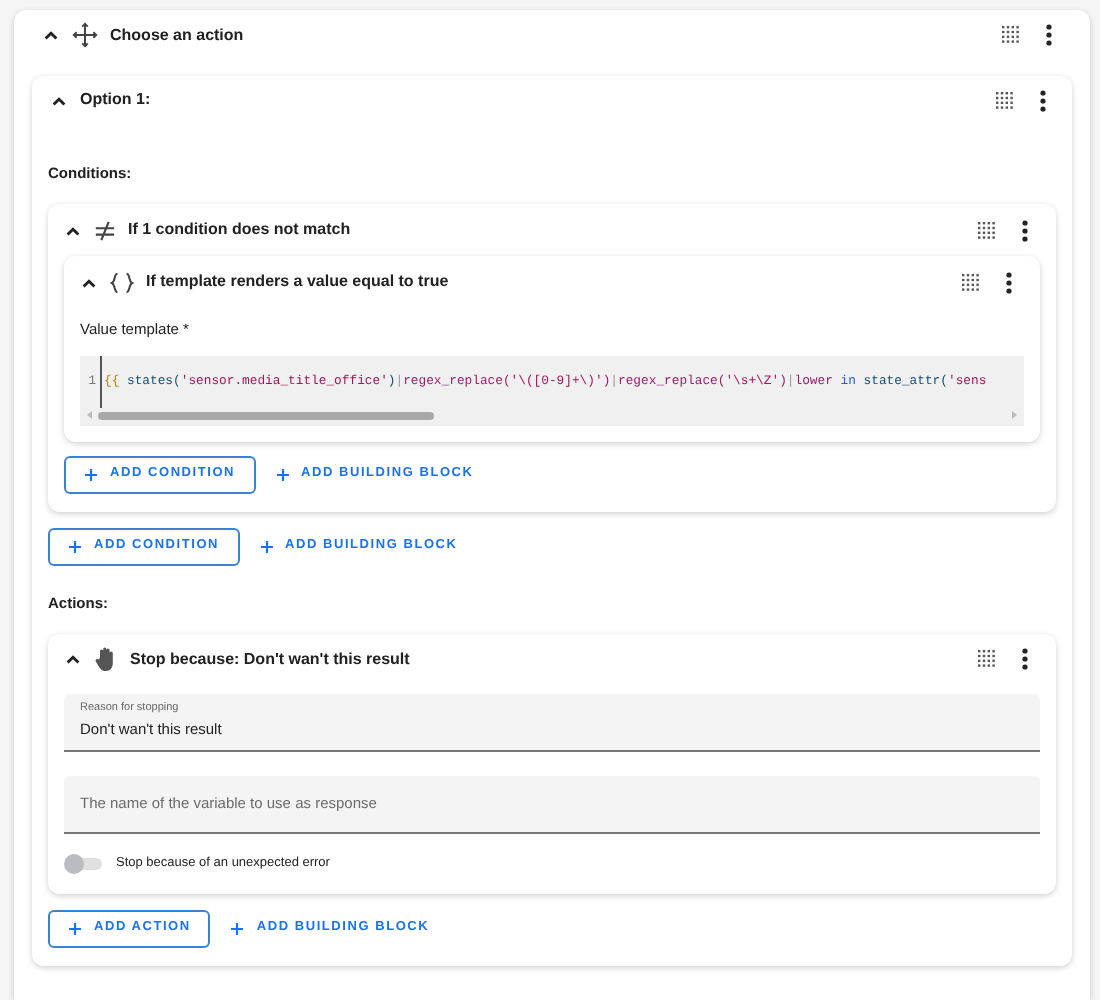 This screenshot has height=1000, width=1100. I want to click on block-title: If template renders a value equal to true, so click(297, 282).